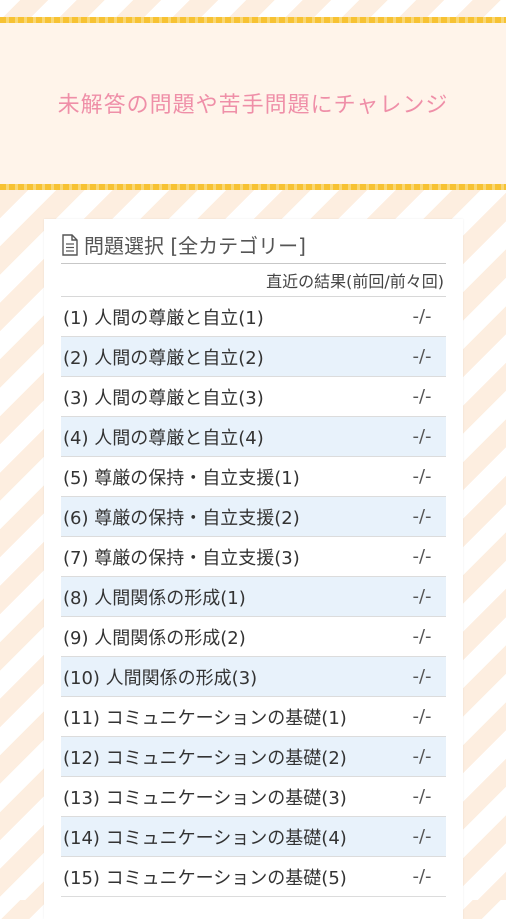 The width and height of the screenshot is (506, 919). Describe the element at coordinates (195, 246) in the screenshot. I see `panel-title-text: 問題選択 [全カテゴリー]` at that location.